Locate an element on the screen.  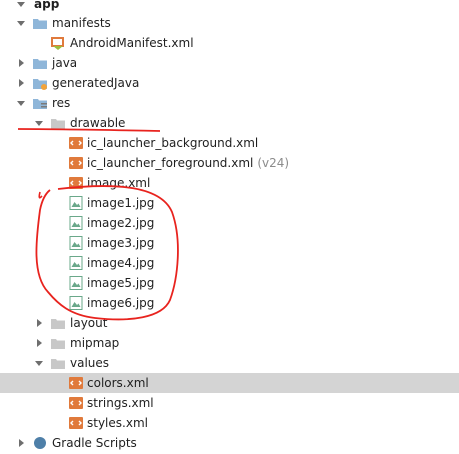
tree-row-image5: image5.jpg is located at coordinates (229, 283).